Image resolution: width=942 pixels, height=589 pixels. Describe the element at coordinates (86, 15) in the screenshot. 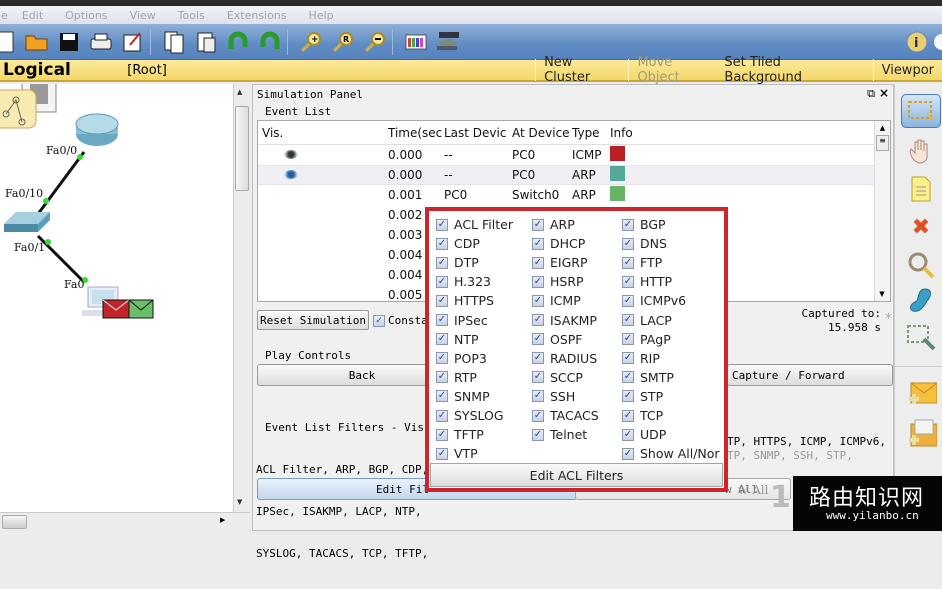

I see `menu-options: Options` at that location.